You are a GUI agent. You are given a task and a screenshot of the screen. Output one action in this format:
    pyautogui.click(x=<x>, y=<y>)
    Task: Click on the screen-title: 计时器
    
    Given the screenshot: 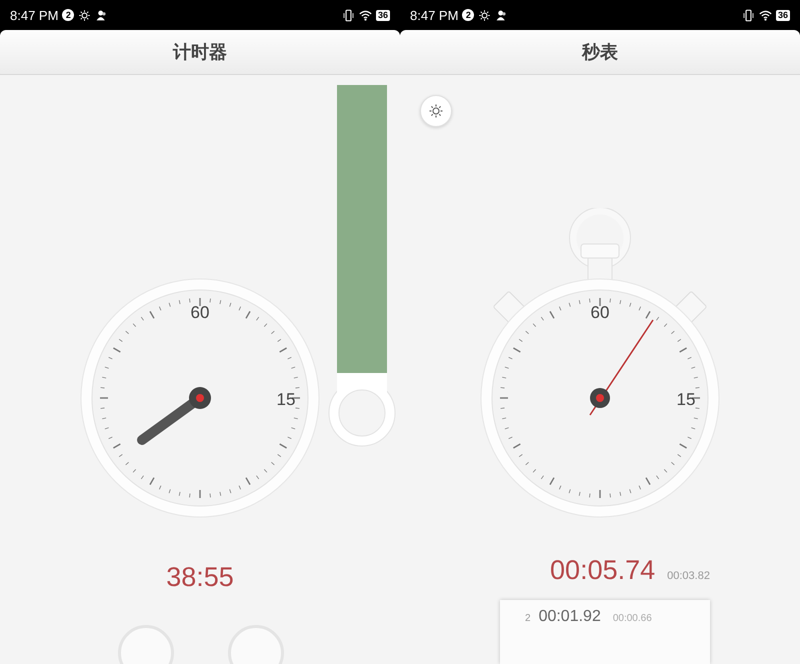 What is the action you would take?
    pyautogui.click(x=200, y=52)
    